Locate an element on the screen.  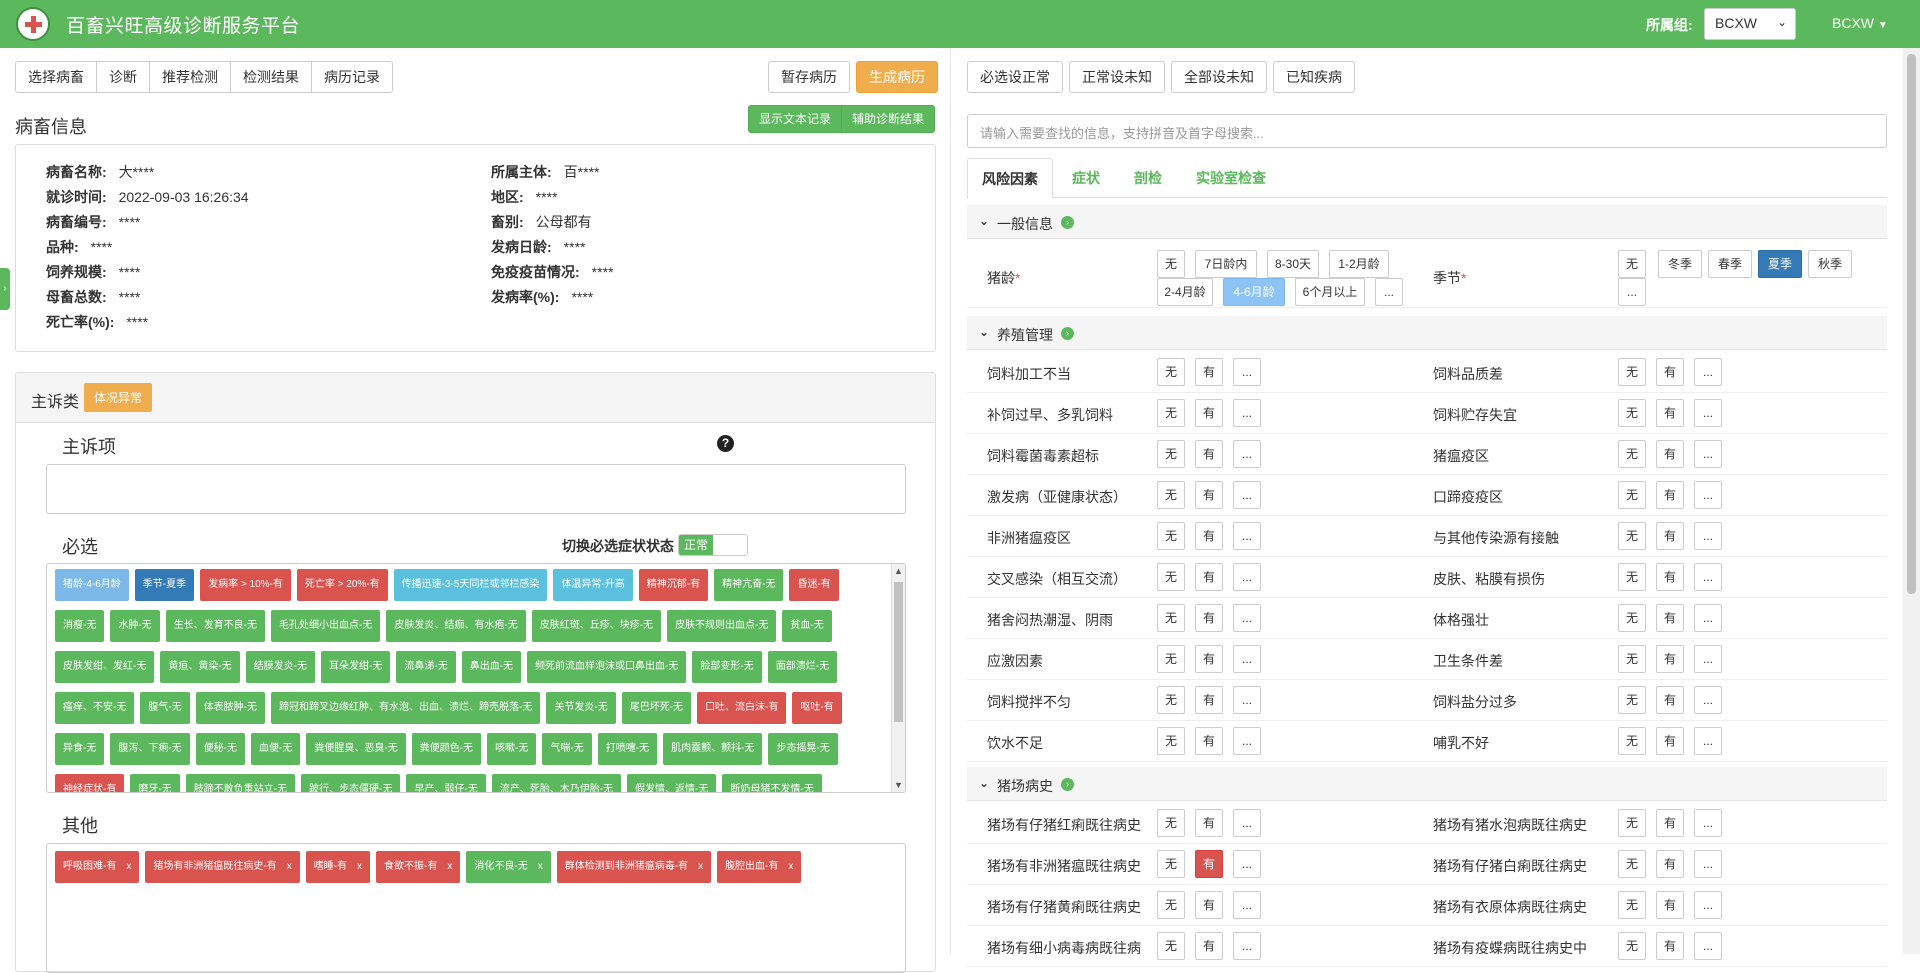
symptom-tag: 气喘-无 is located at coordinates (567, 749).